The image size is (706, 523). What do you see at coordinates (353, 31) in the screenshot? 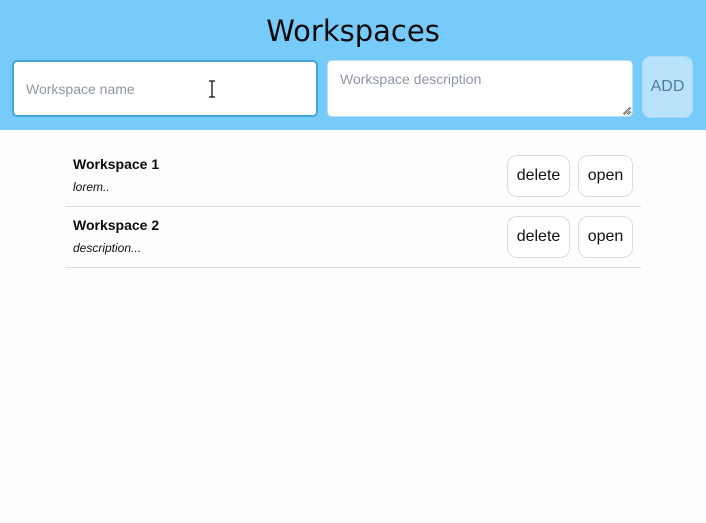
I see `page-title: Workspaces` at bounding box center [353, 31].